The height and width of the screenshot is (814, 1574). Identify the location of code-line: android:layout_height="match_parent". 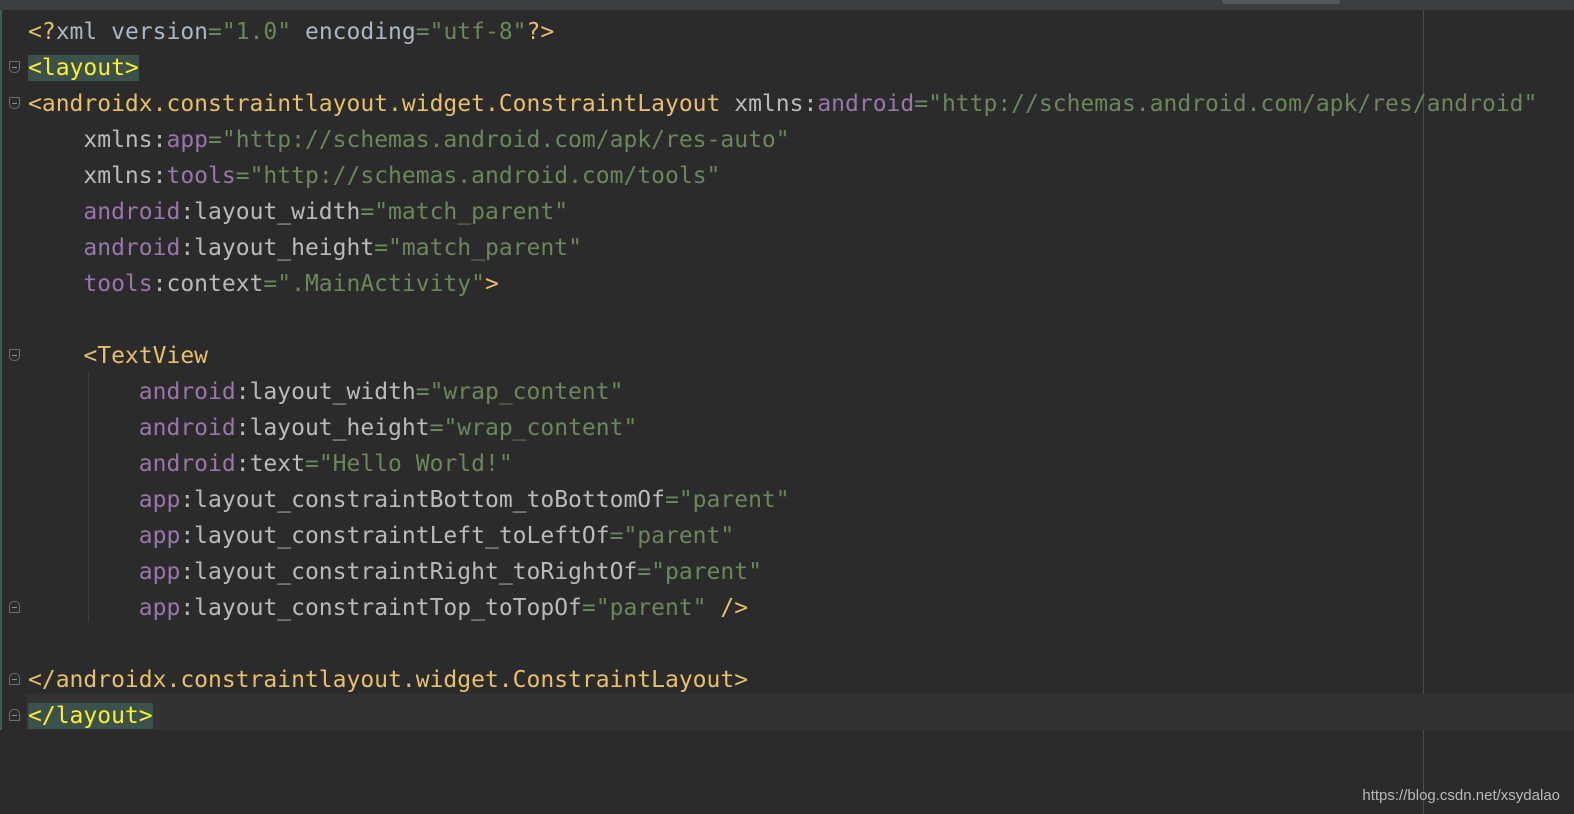
(782, 248).